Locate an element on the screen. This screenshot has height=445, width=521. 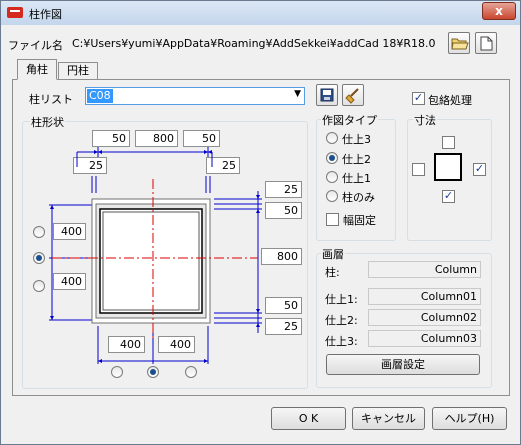
save-button is located at coordinates (327, 95).